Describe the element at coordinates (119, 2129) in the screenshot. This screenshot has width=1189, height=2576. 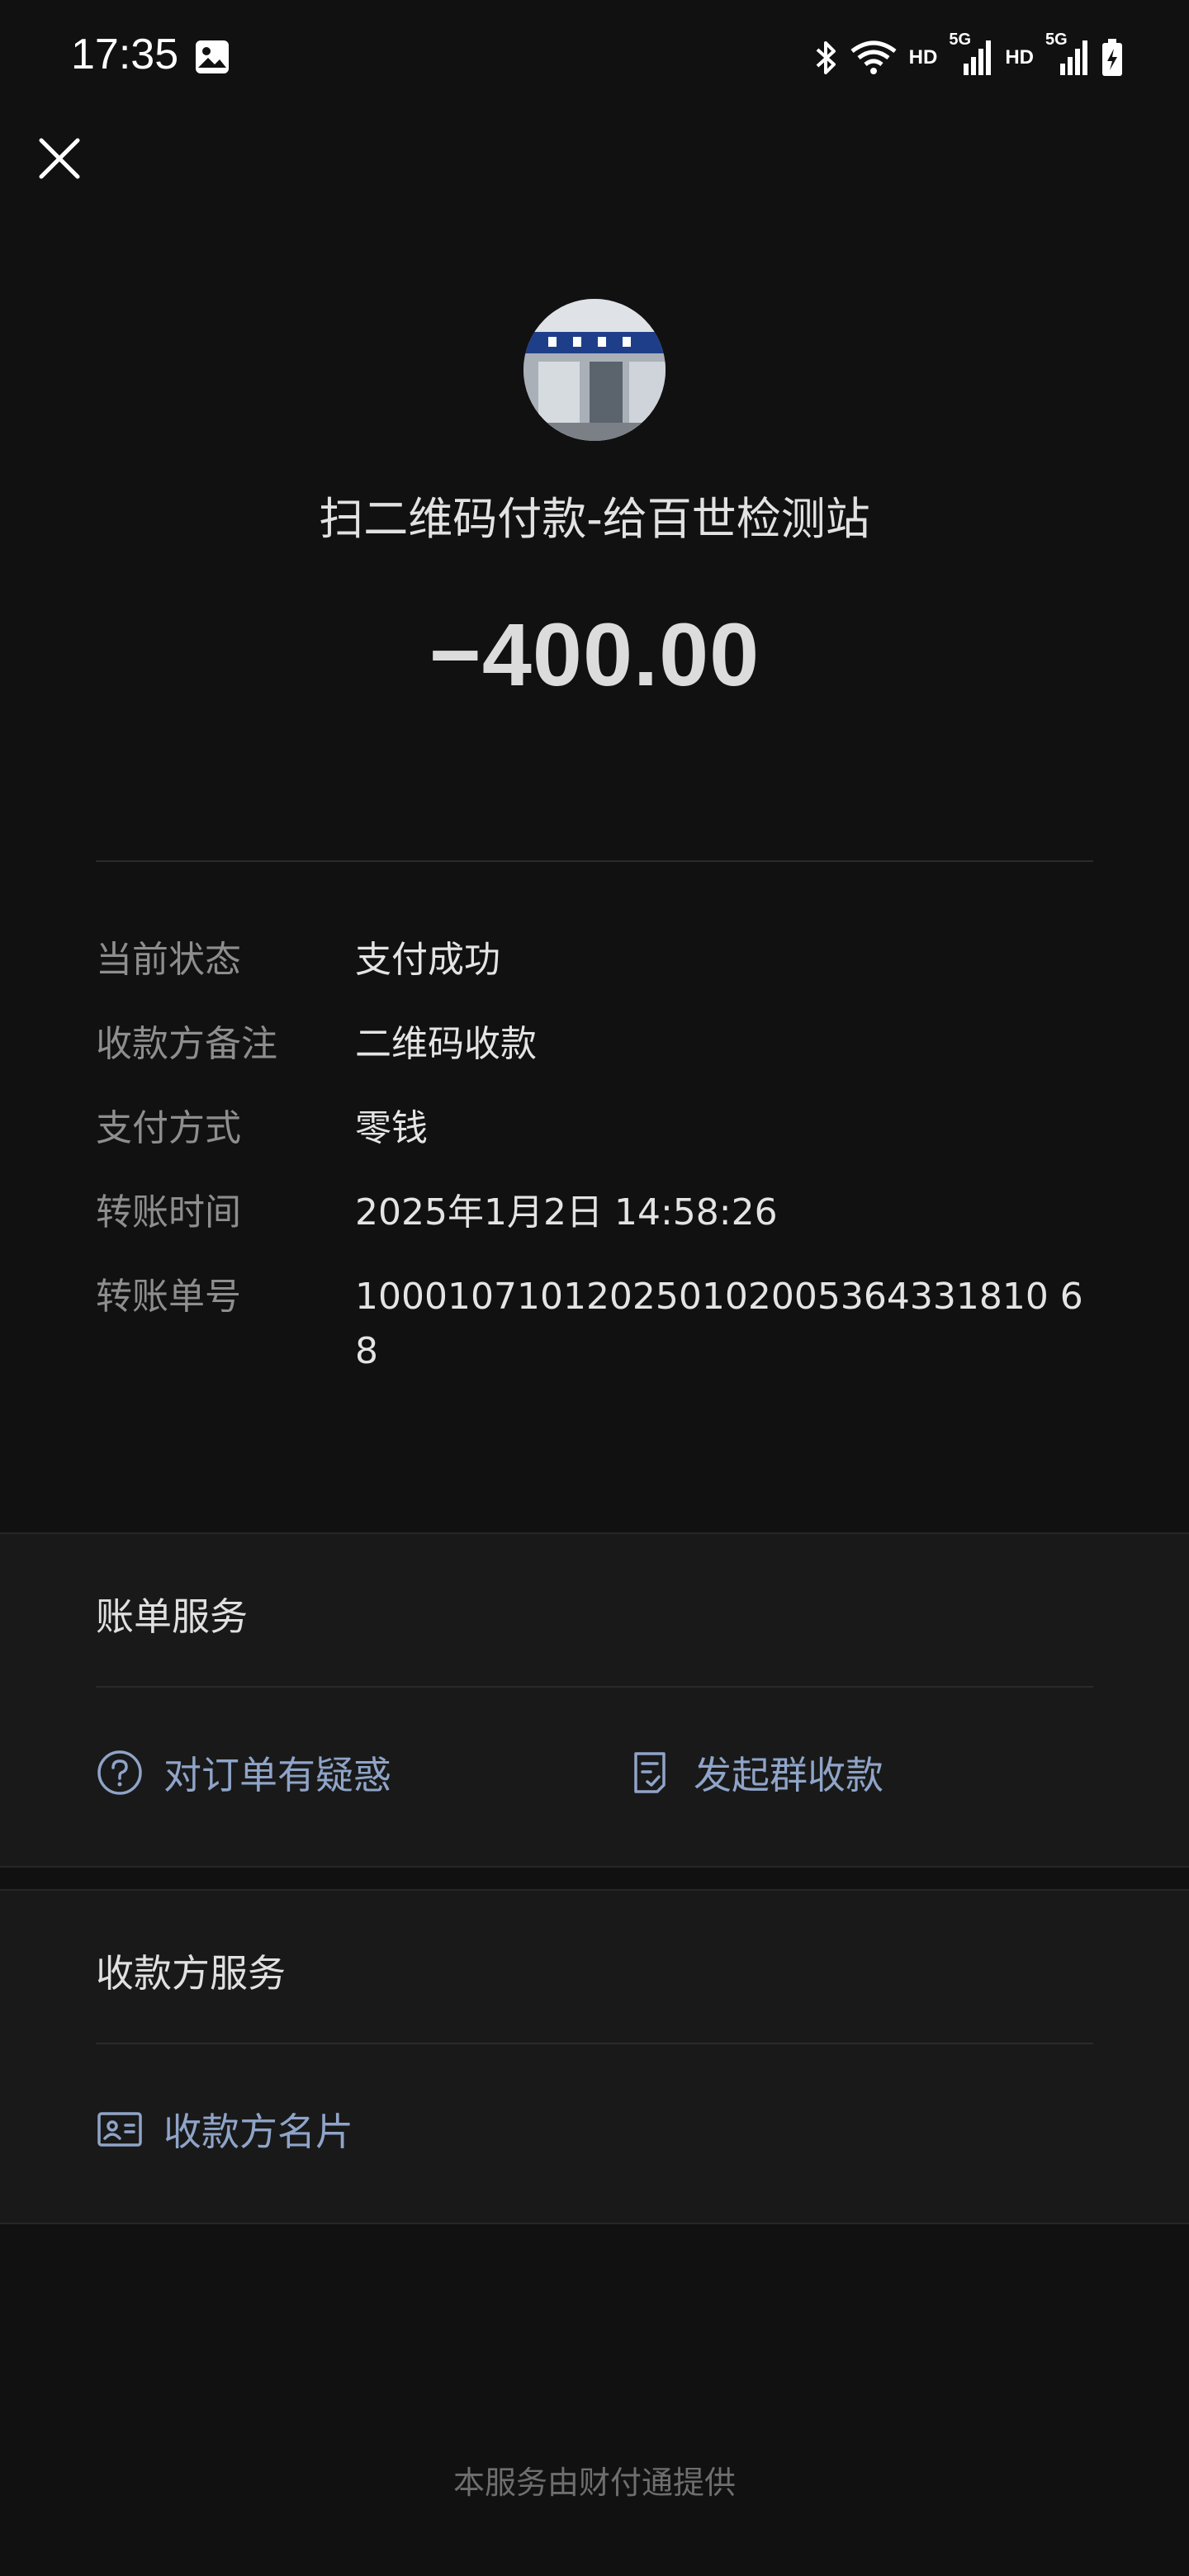
I see `contact-card-icon` at that location.